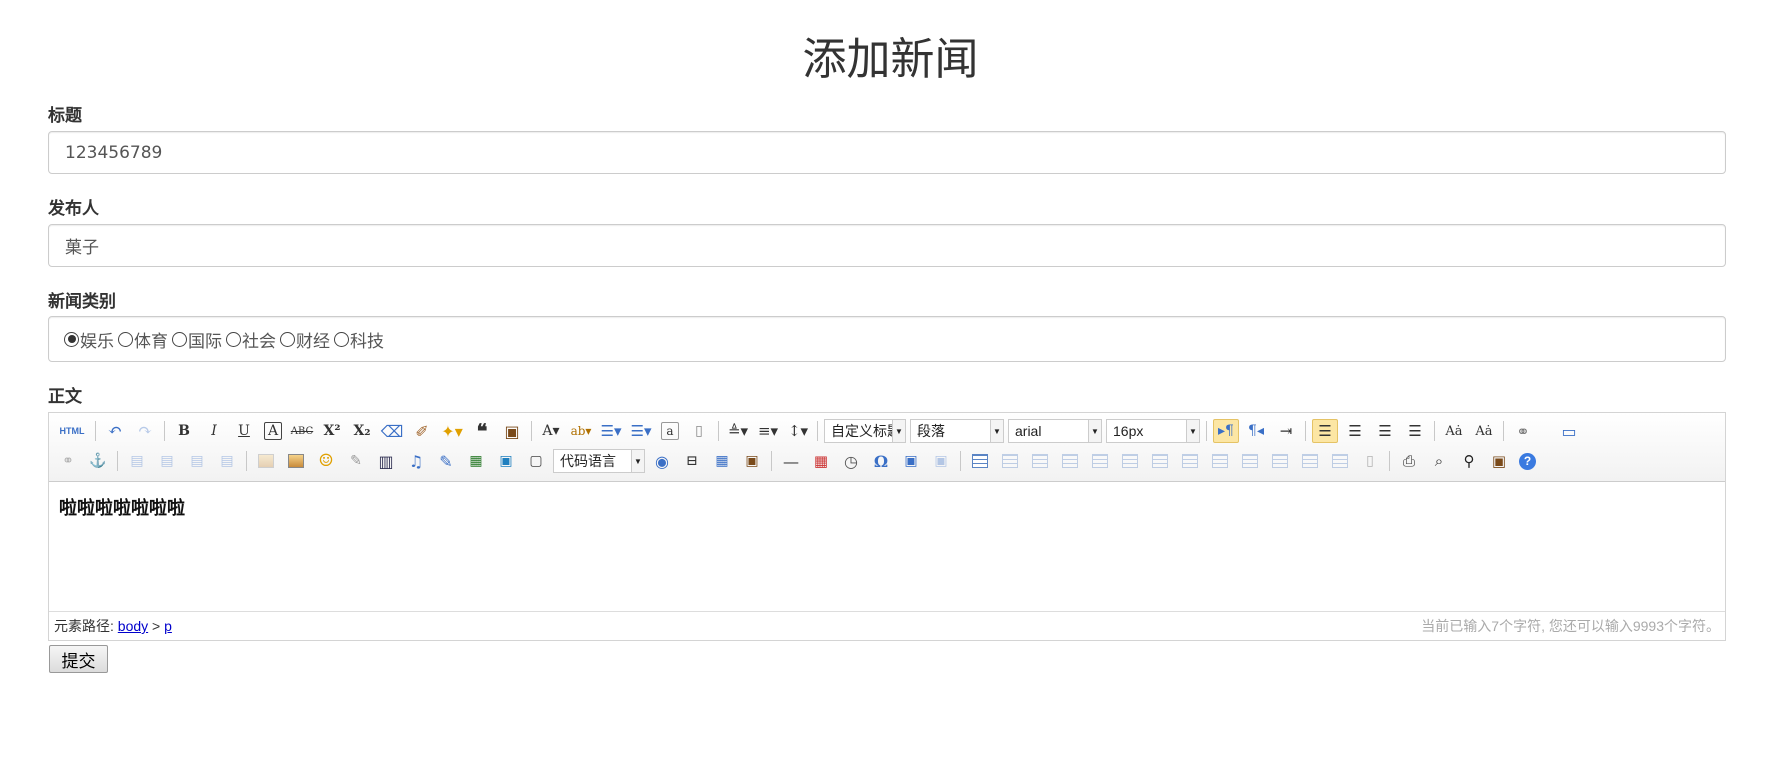 Image resolution: width=1781 pixels, height=779 pixels. Describe the element at coordinates (599, 461) in the screenshot. I see `code-language-select: 代码语言 ▼` at that location.